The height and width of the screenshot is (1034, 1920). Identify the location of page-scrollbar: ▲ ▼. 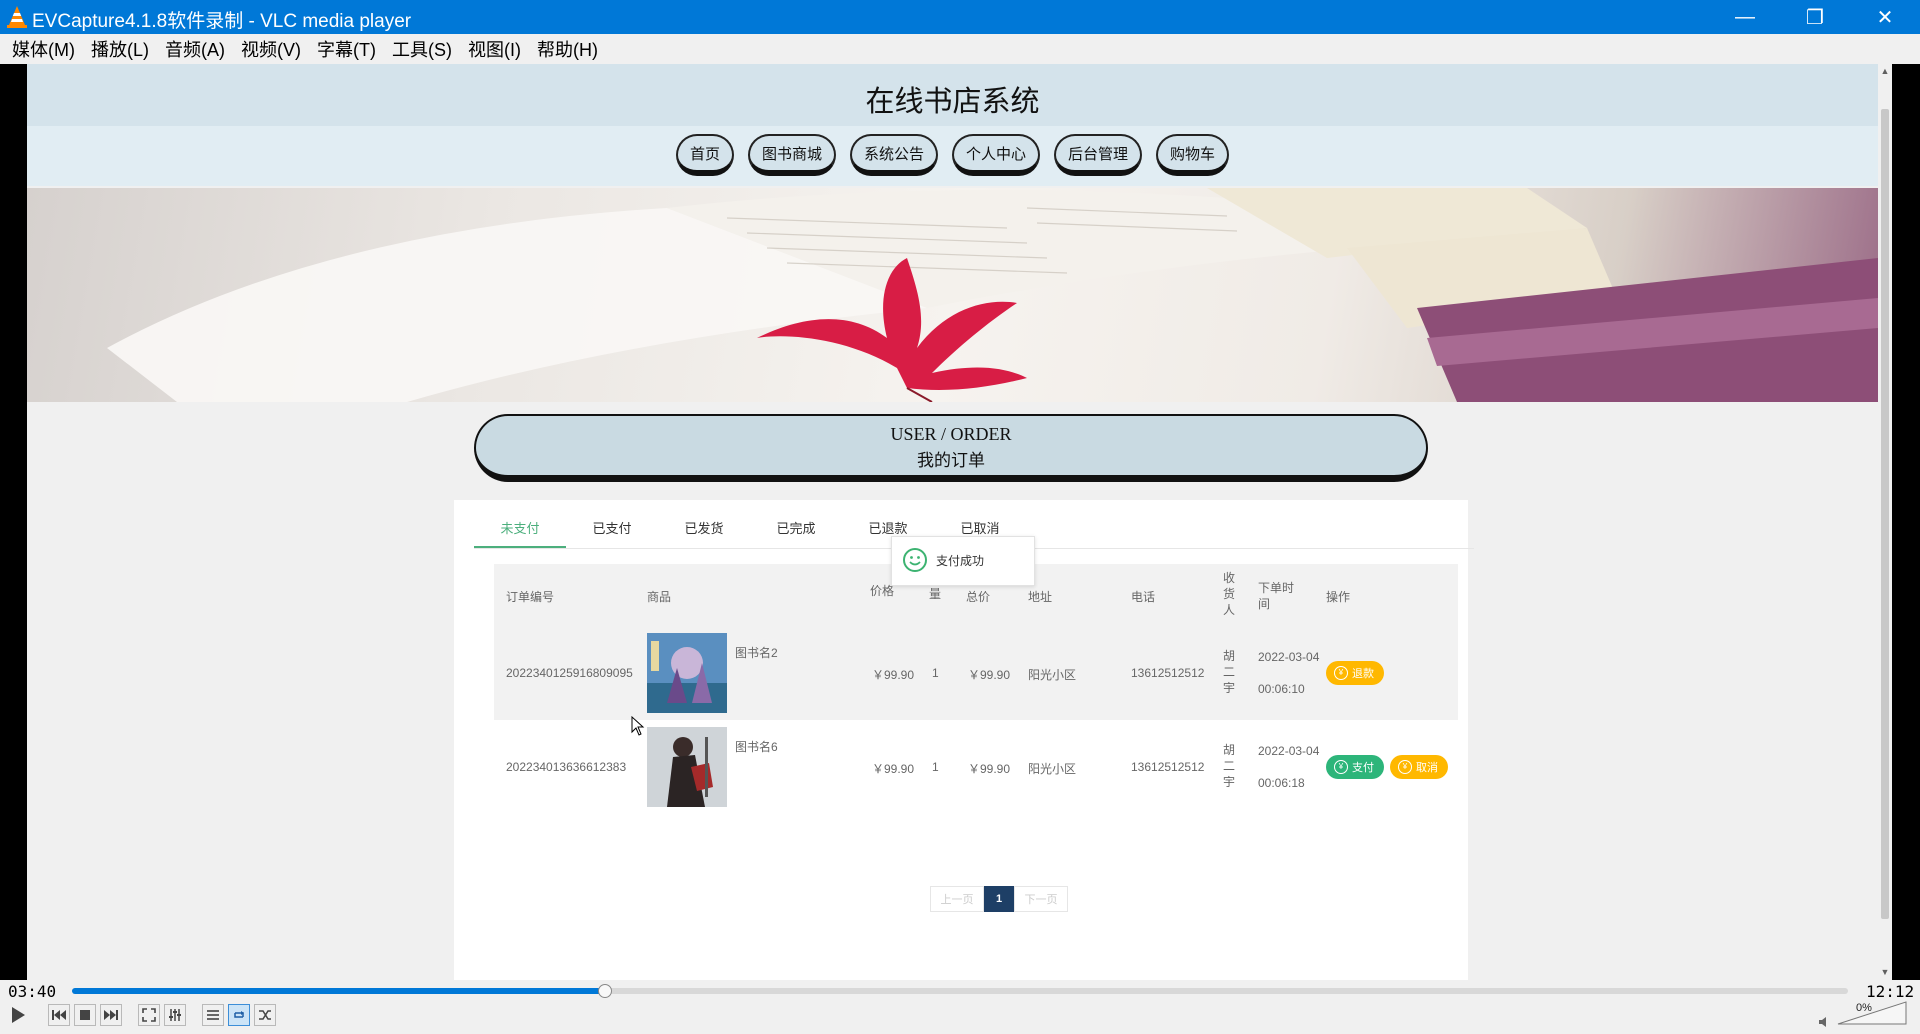
(1885, 522).